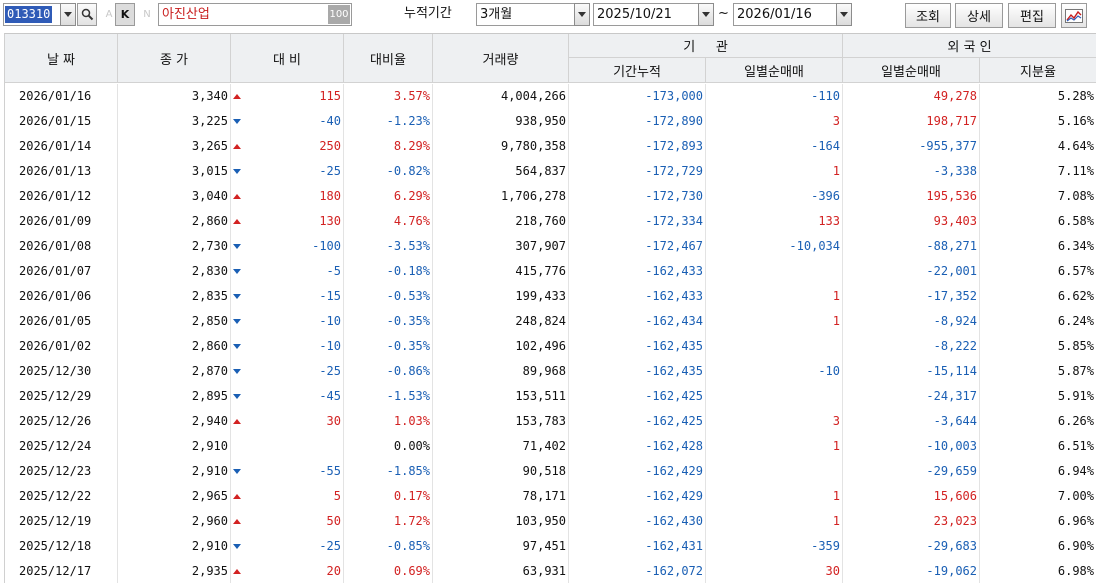  Describe the element at coordinates (61, 571) in the screenshot. I see `cell-date: 2025/12/17` at that location.